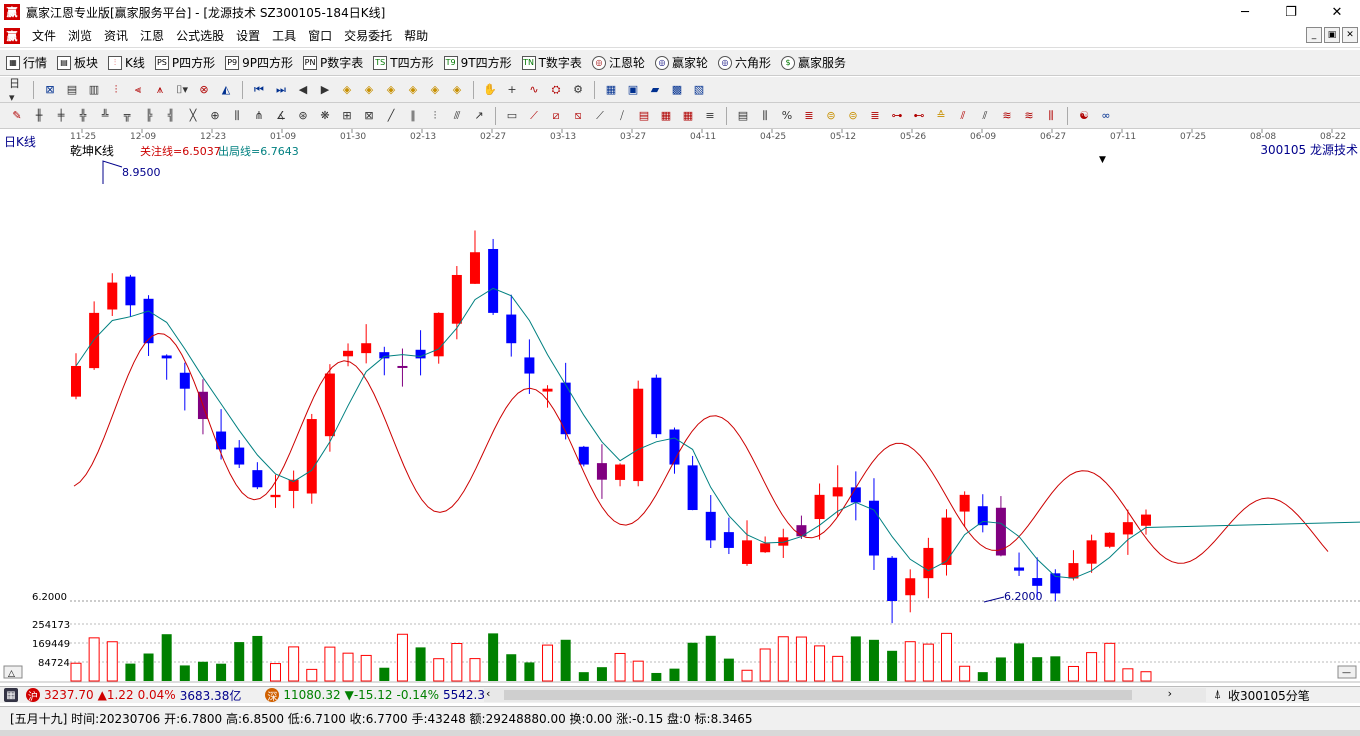 This screenshot has width=1360, height=736. What do you see at coordinates (61, 116) in the screenshot?
I see `grid-tool-2-icon: ╪` at bounding box center [61, 116].